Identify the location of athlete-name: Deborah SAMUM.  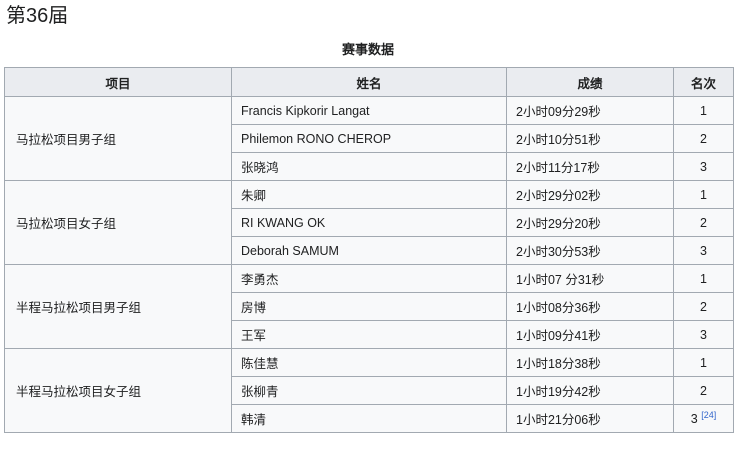
(369, 250).